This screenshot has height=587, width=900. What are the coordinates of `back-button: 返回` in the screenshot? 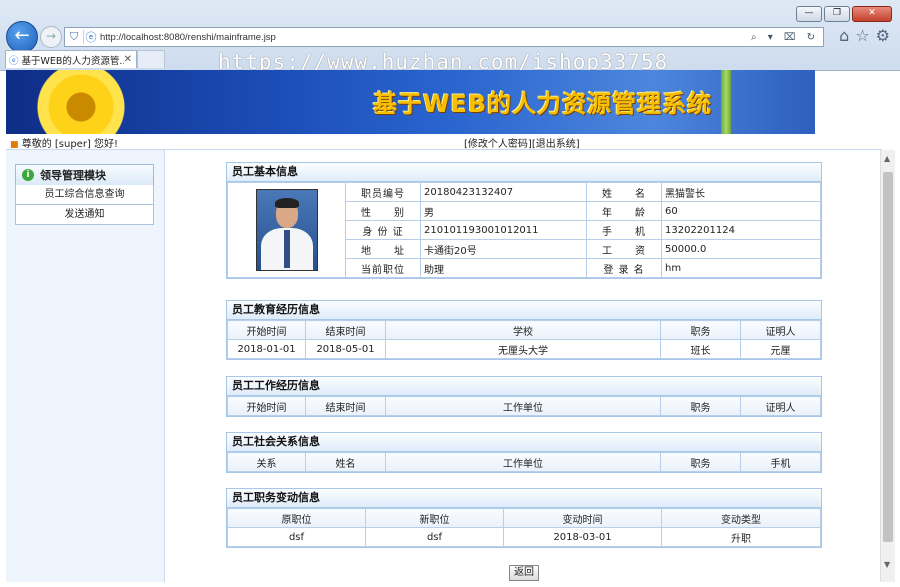 It's located at (524, 573).